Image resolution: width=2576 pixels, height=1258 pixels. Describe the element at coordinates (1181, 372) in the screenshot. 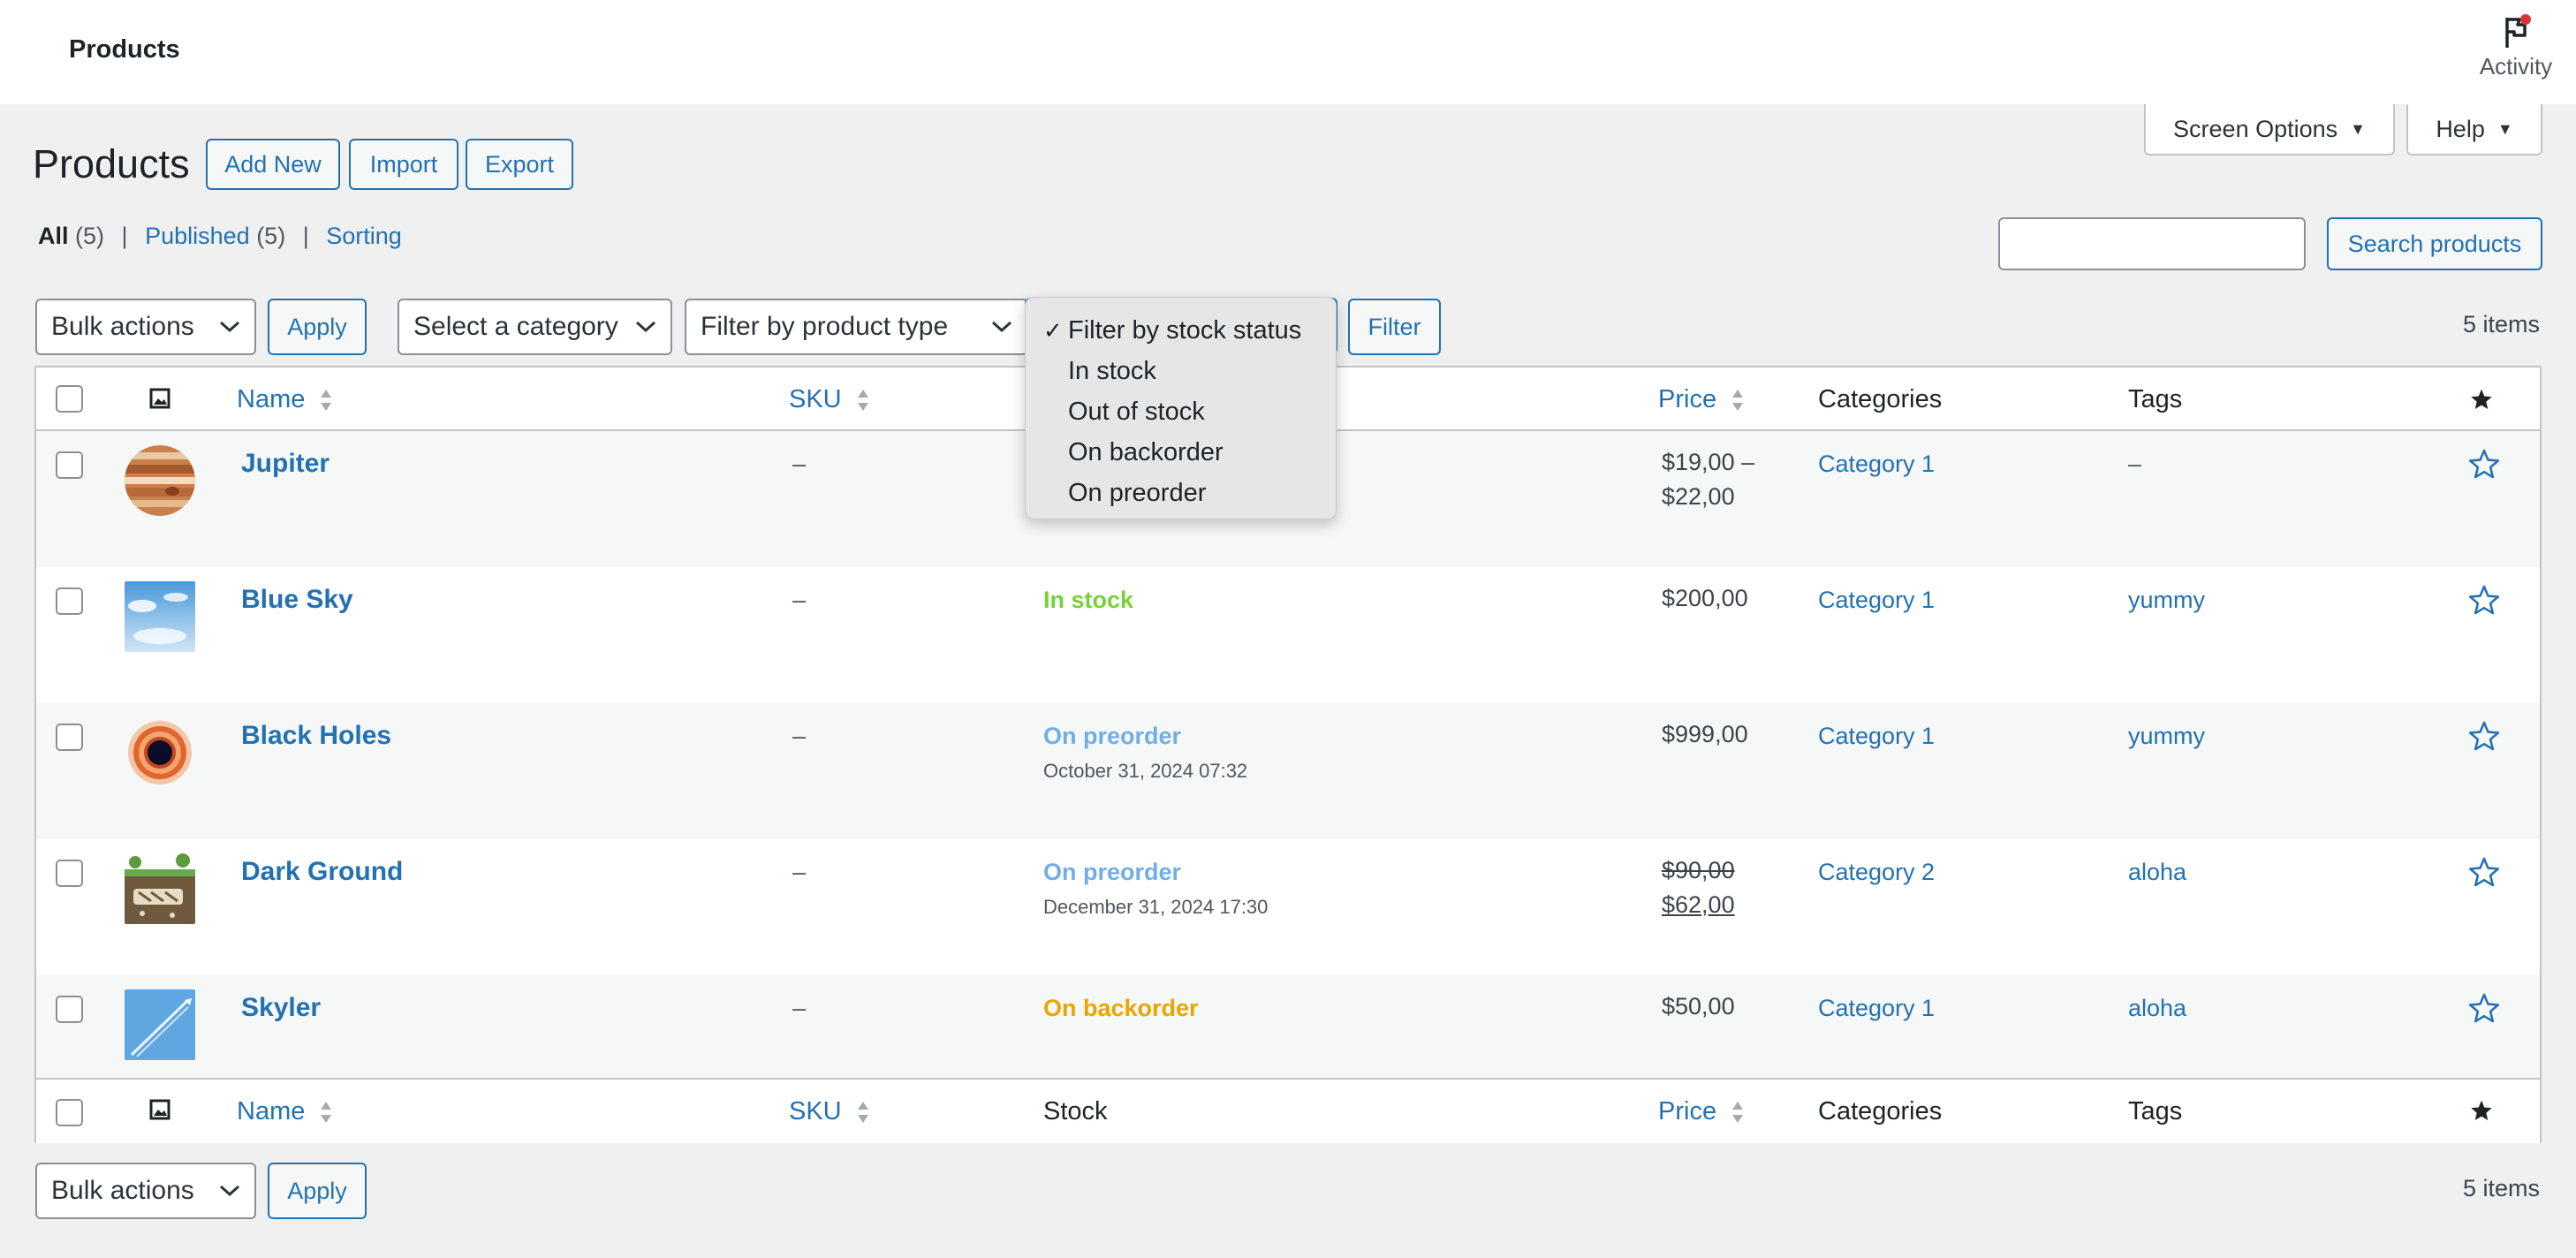

I see `stock-option-in-stock: In stock` at that location.